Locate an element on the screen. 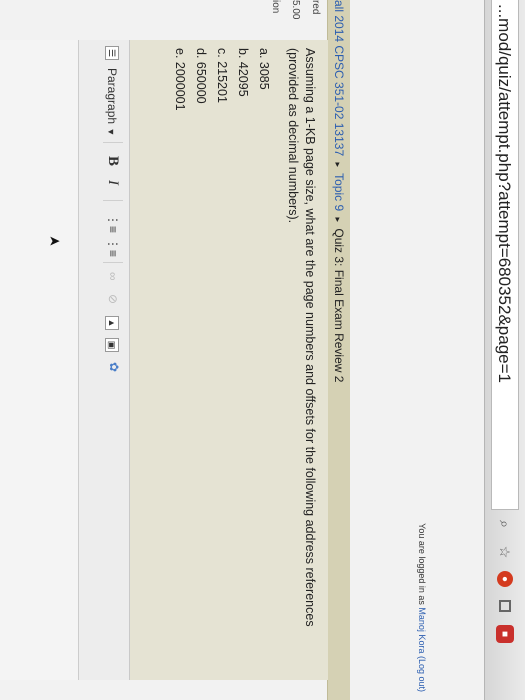 The width and height of the screenshot is (525, 700). breadcrumb-quiz: Quiz 3: Final Exam Review 2 is located at coordinates (339, 305).